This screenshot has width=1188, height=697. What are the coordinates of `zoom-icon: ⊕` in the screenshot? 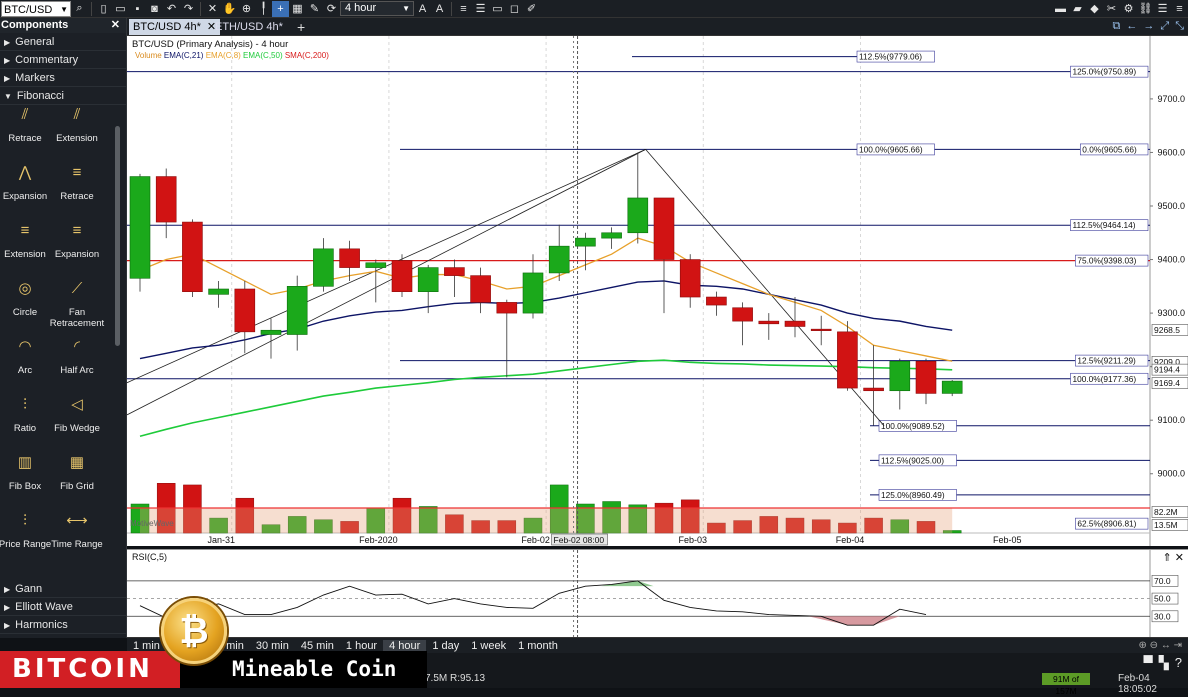 It's located at (246, 9).